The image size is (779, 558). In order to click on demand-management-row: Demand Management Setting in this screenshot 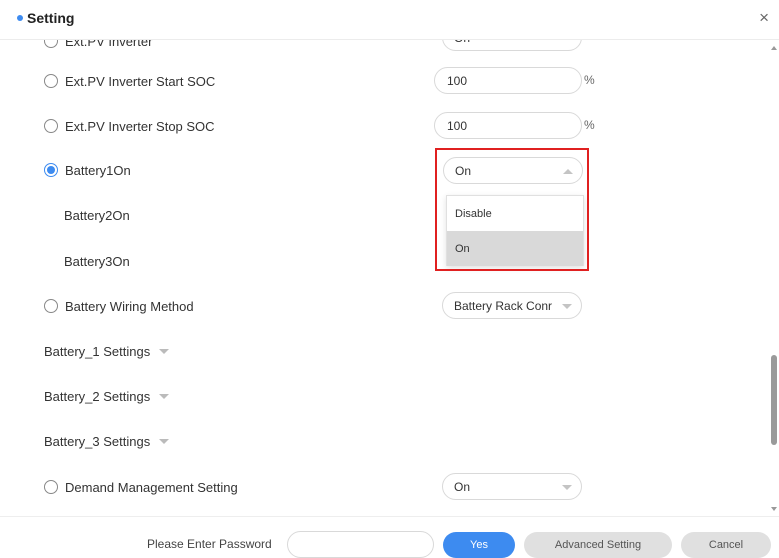, I will do `click(141, 487)`.